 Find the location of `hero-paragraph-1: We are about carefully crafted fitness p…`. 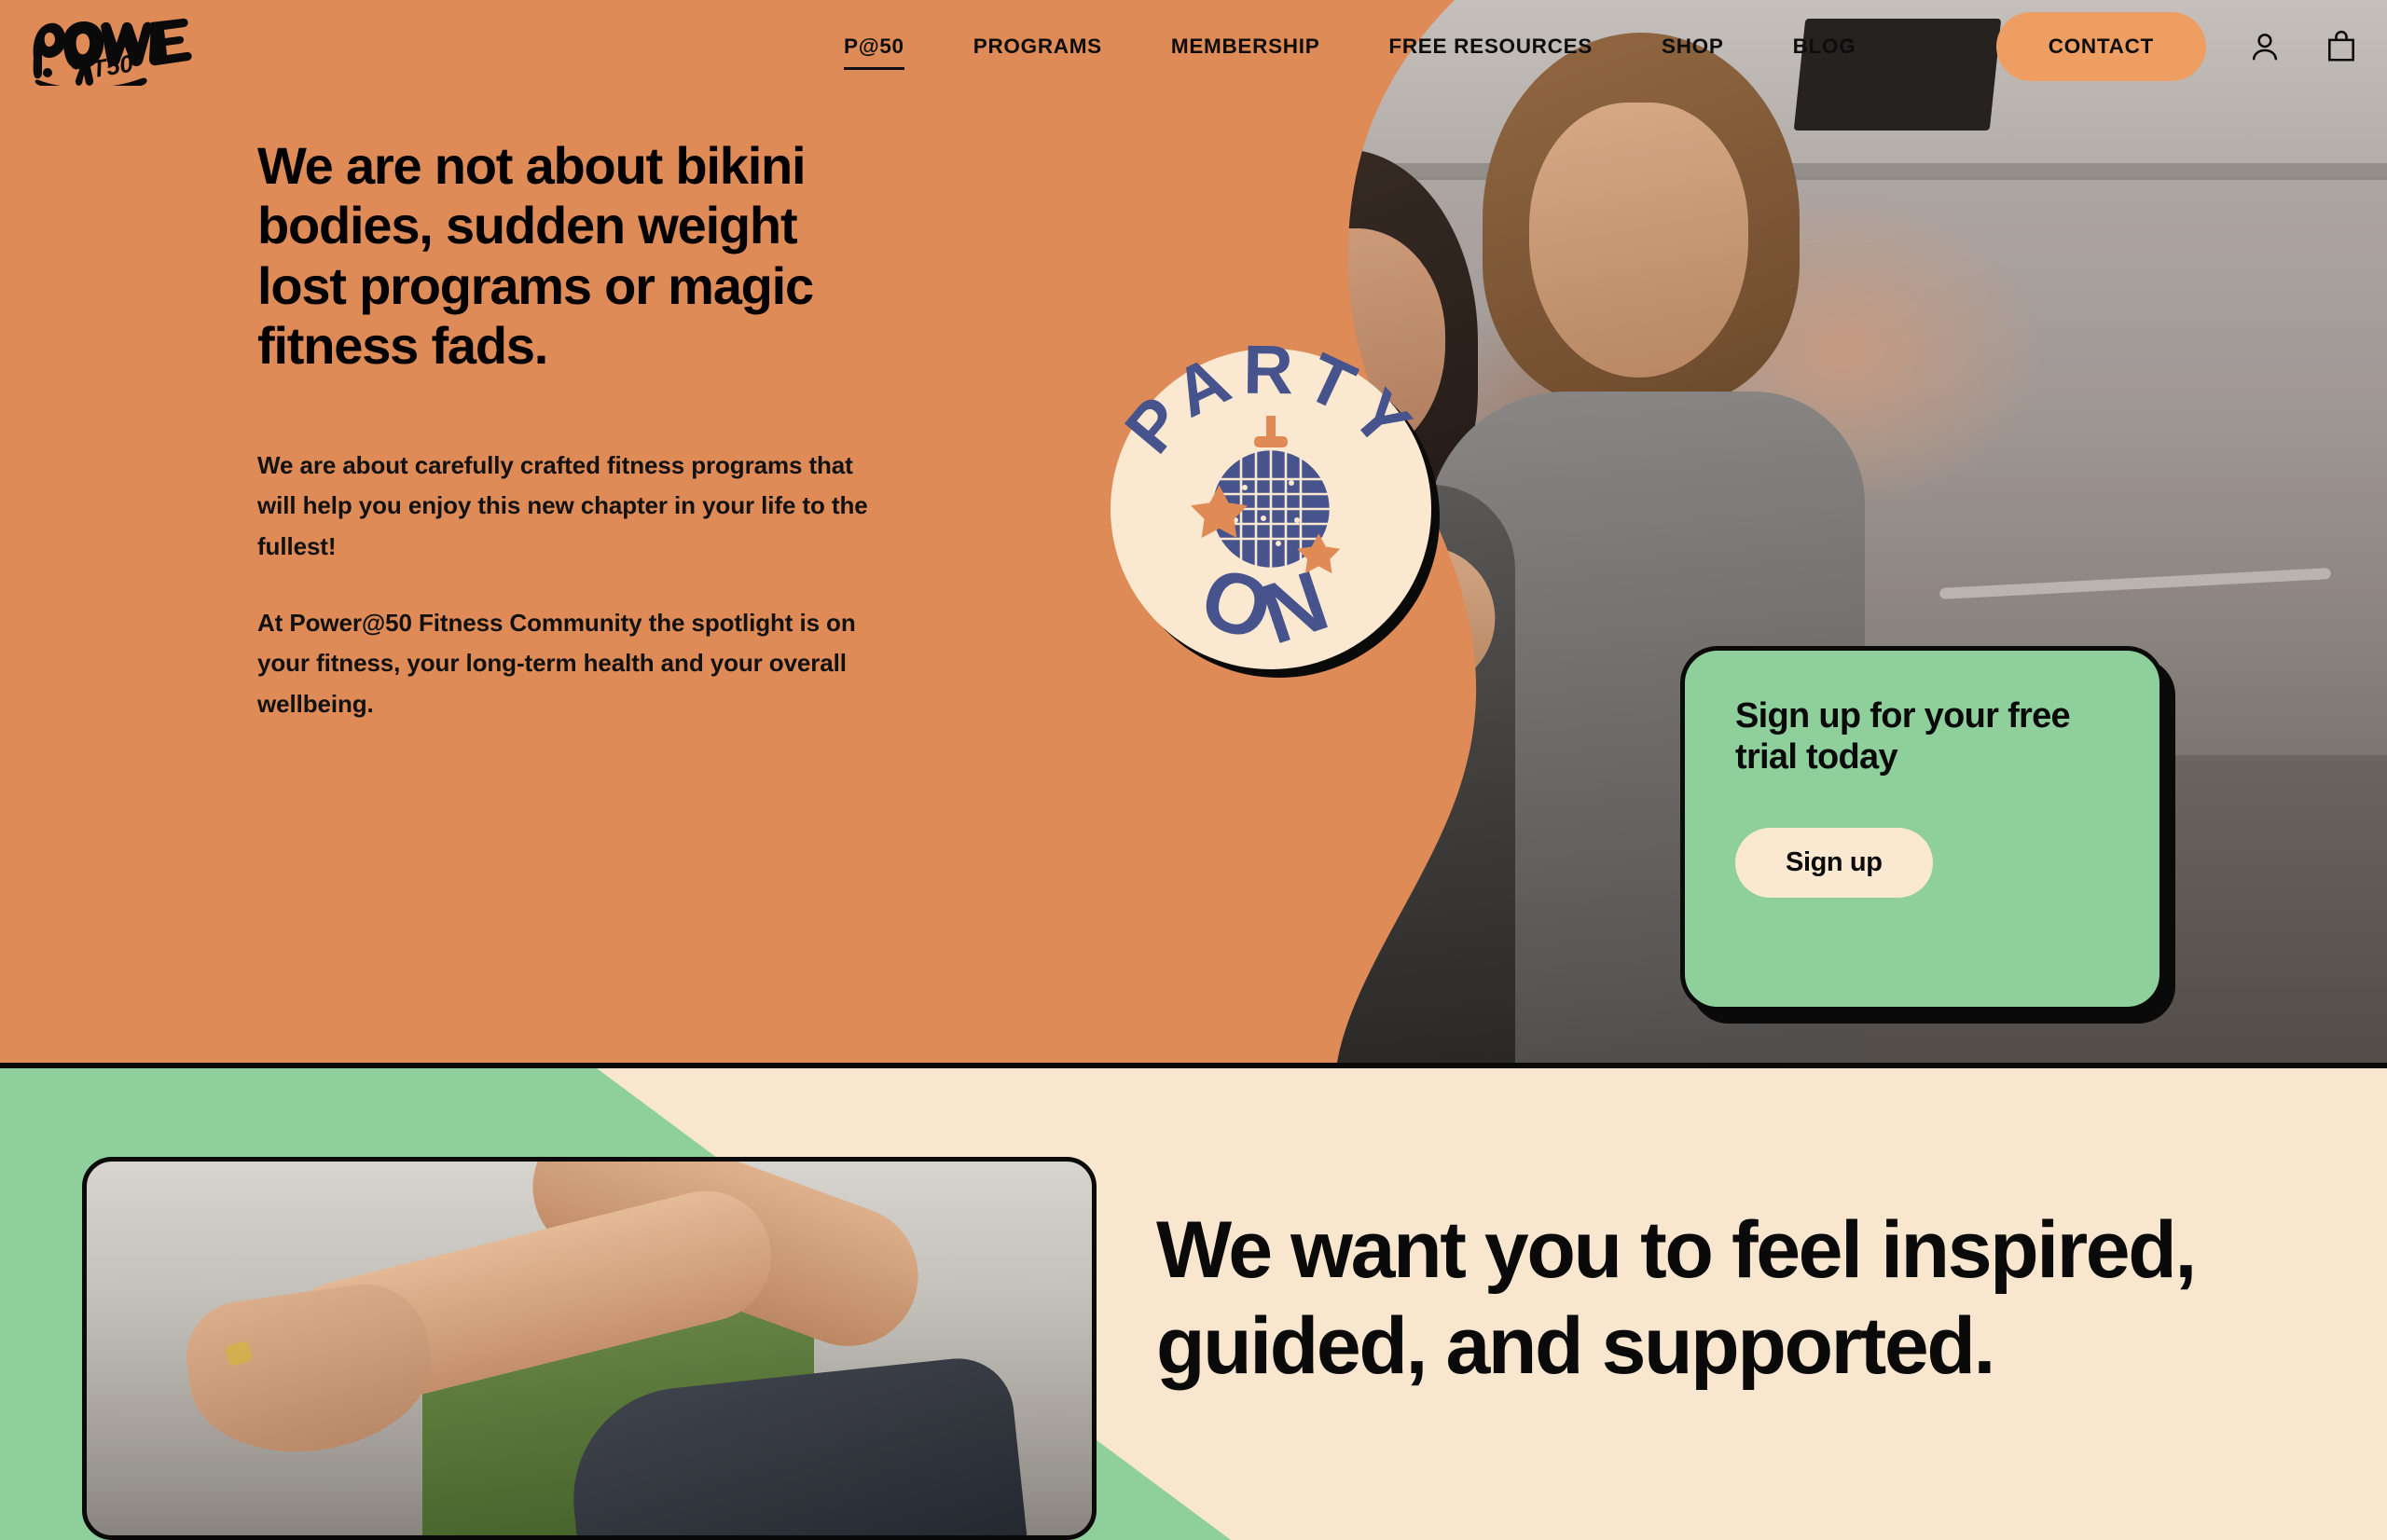

hero-paragraph-1: We are about carefully crafted fitness p… is located at coordinates (562, 505).